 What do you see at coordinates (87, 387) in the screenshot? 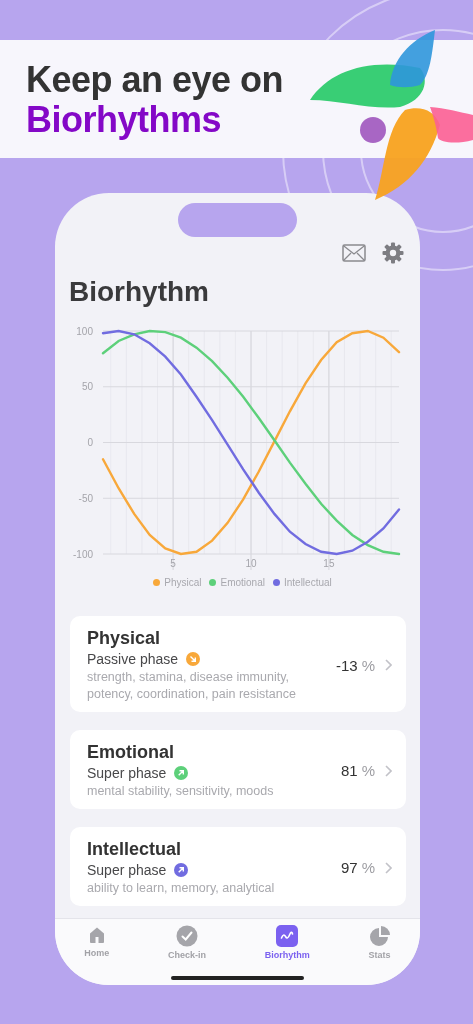
I see `y-tick-label: 50` at bounding box center [87, 387].